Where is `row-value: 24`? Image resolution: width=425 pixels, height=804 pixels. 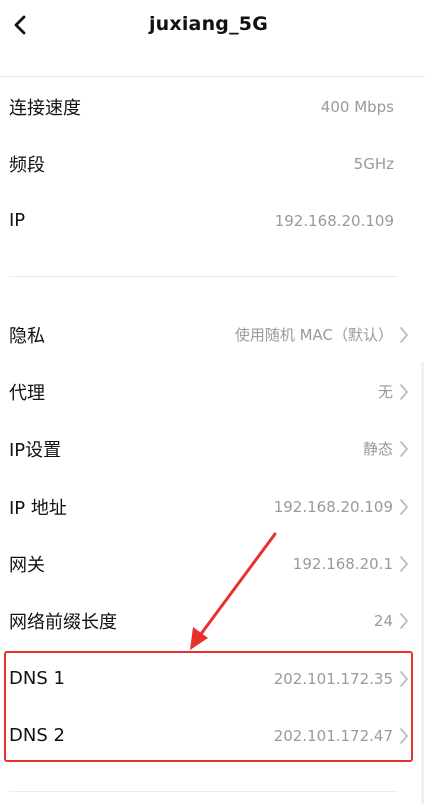
row-value: 24 is located at coordinates (383, 620).